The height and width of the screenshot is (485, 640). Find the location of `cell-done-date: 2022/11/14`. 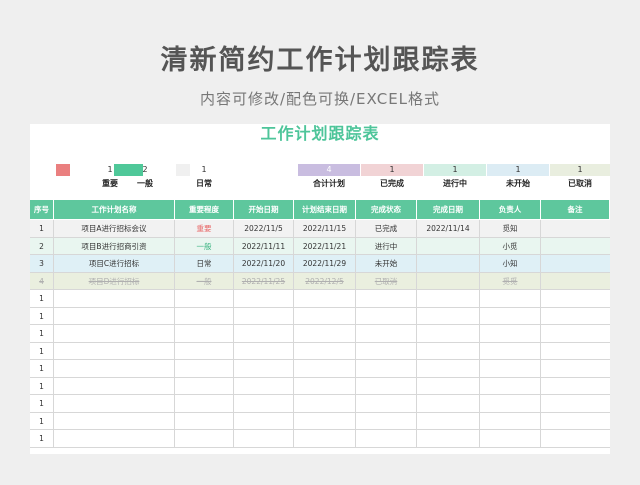

cell-done-date: 2022/11/14 is located at coordinates (448, 228).